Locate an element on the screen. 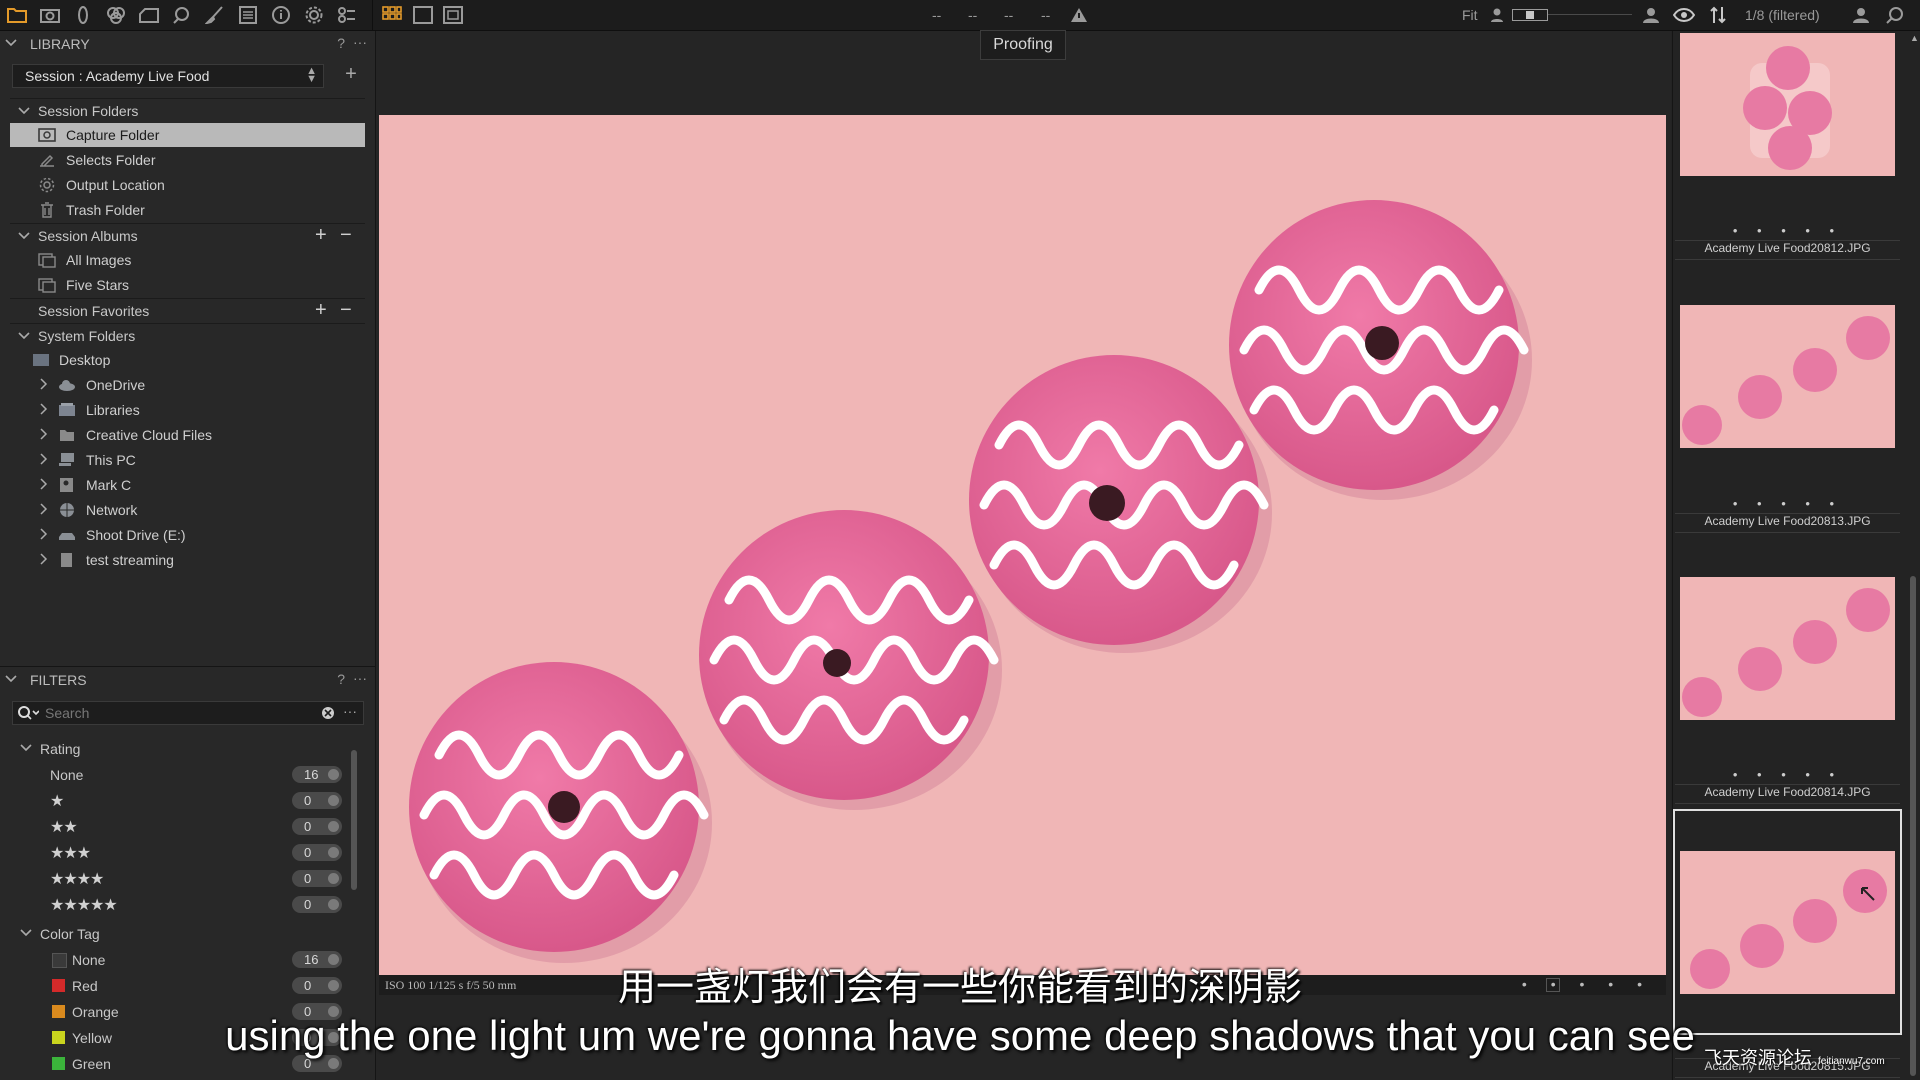 The width and height of the screenshot is (1920, 1080). grid-view-icon is located at coordinates (392, 15).